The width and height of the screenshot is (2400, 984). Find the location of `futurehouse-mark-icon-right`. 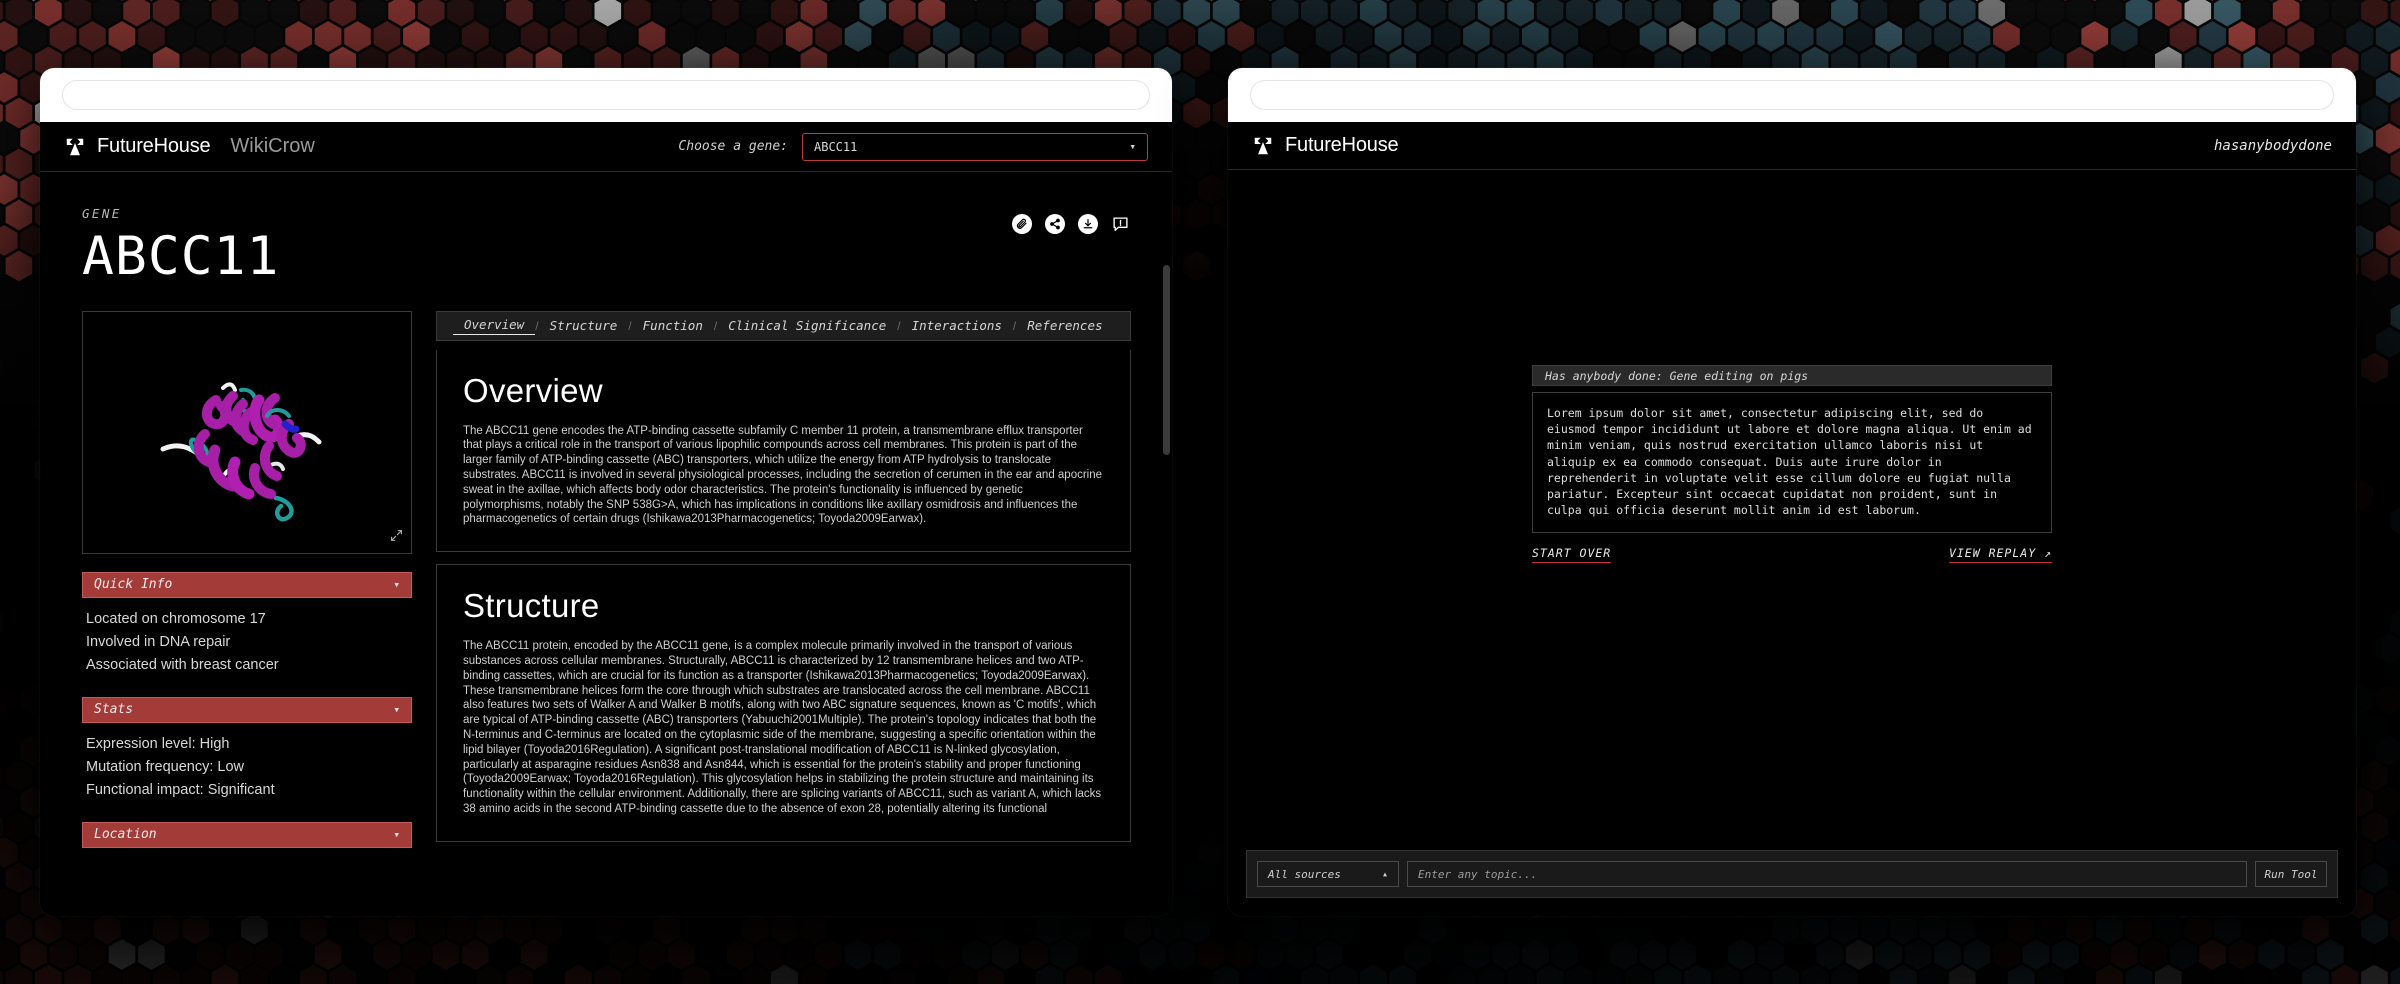

futurehouse-mark-icon-right is located at coordinates (1263, 145).